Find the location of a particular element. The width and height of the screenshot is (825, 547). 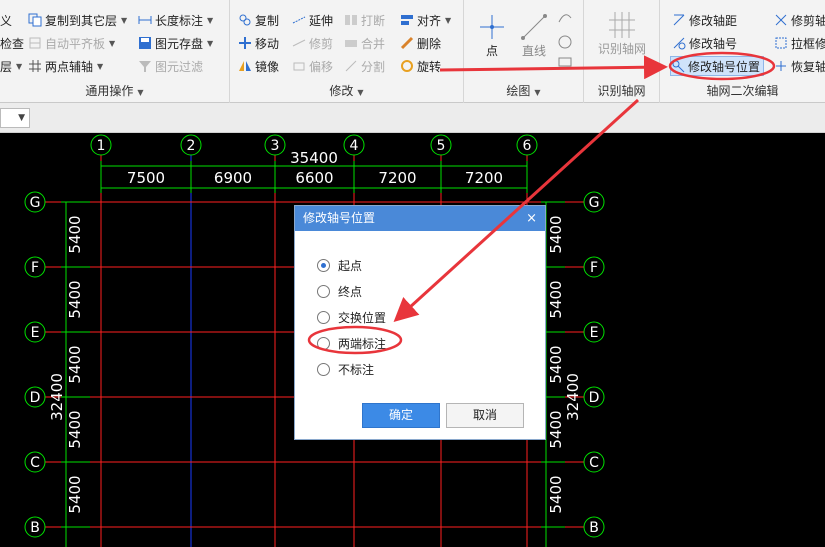

radio-swap is located at coordinates (323, 317).